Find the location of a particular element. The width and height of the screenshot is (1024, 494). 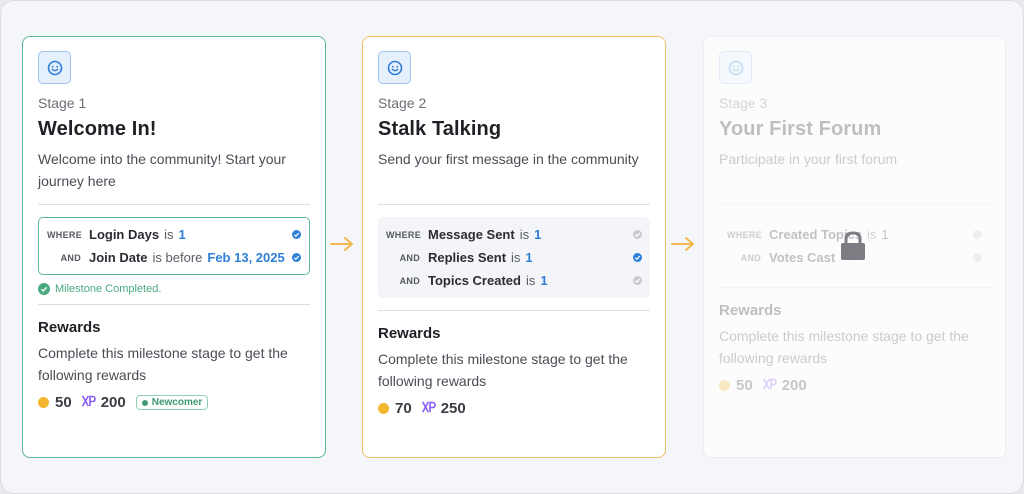

rewards-row: 50 200 Newcomer is located at coordinates (174, 402).